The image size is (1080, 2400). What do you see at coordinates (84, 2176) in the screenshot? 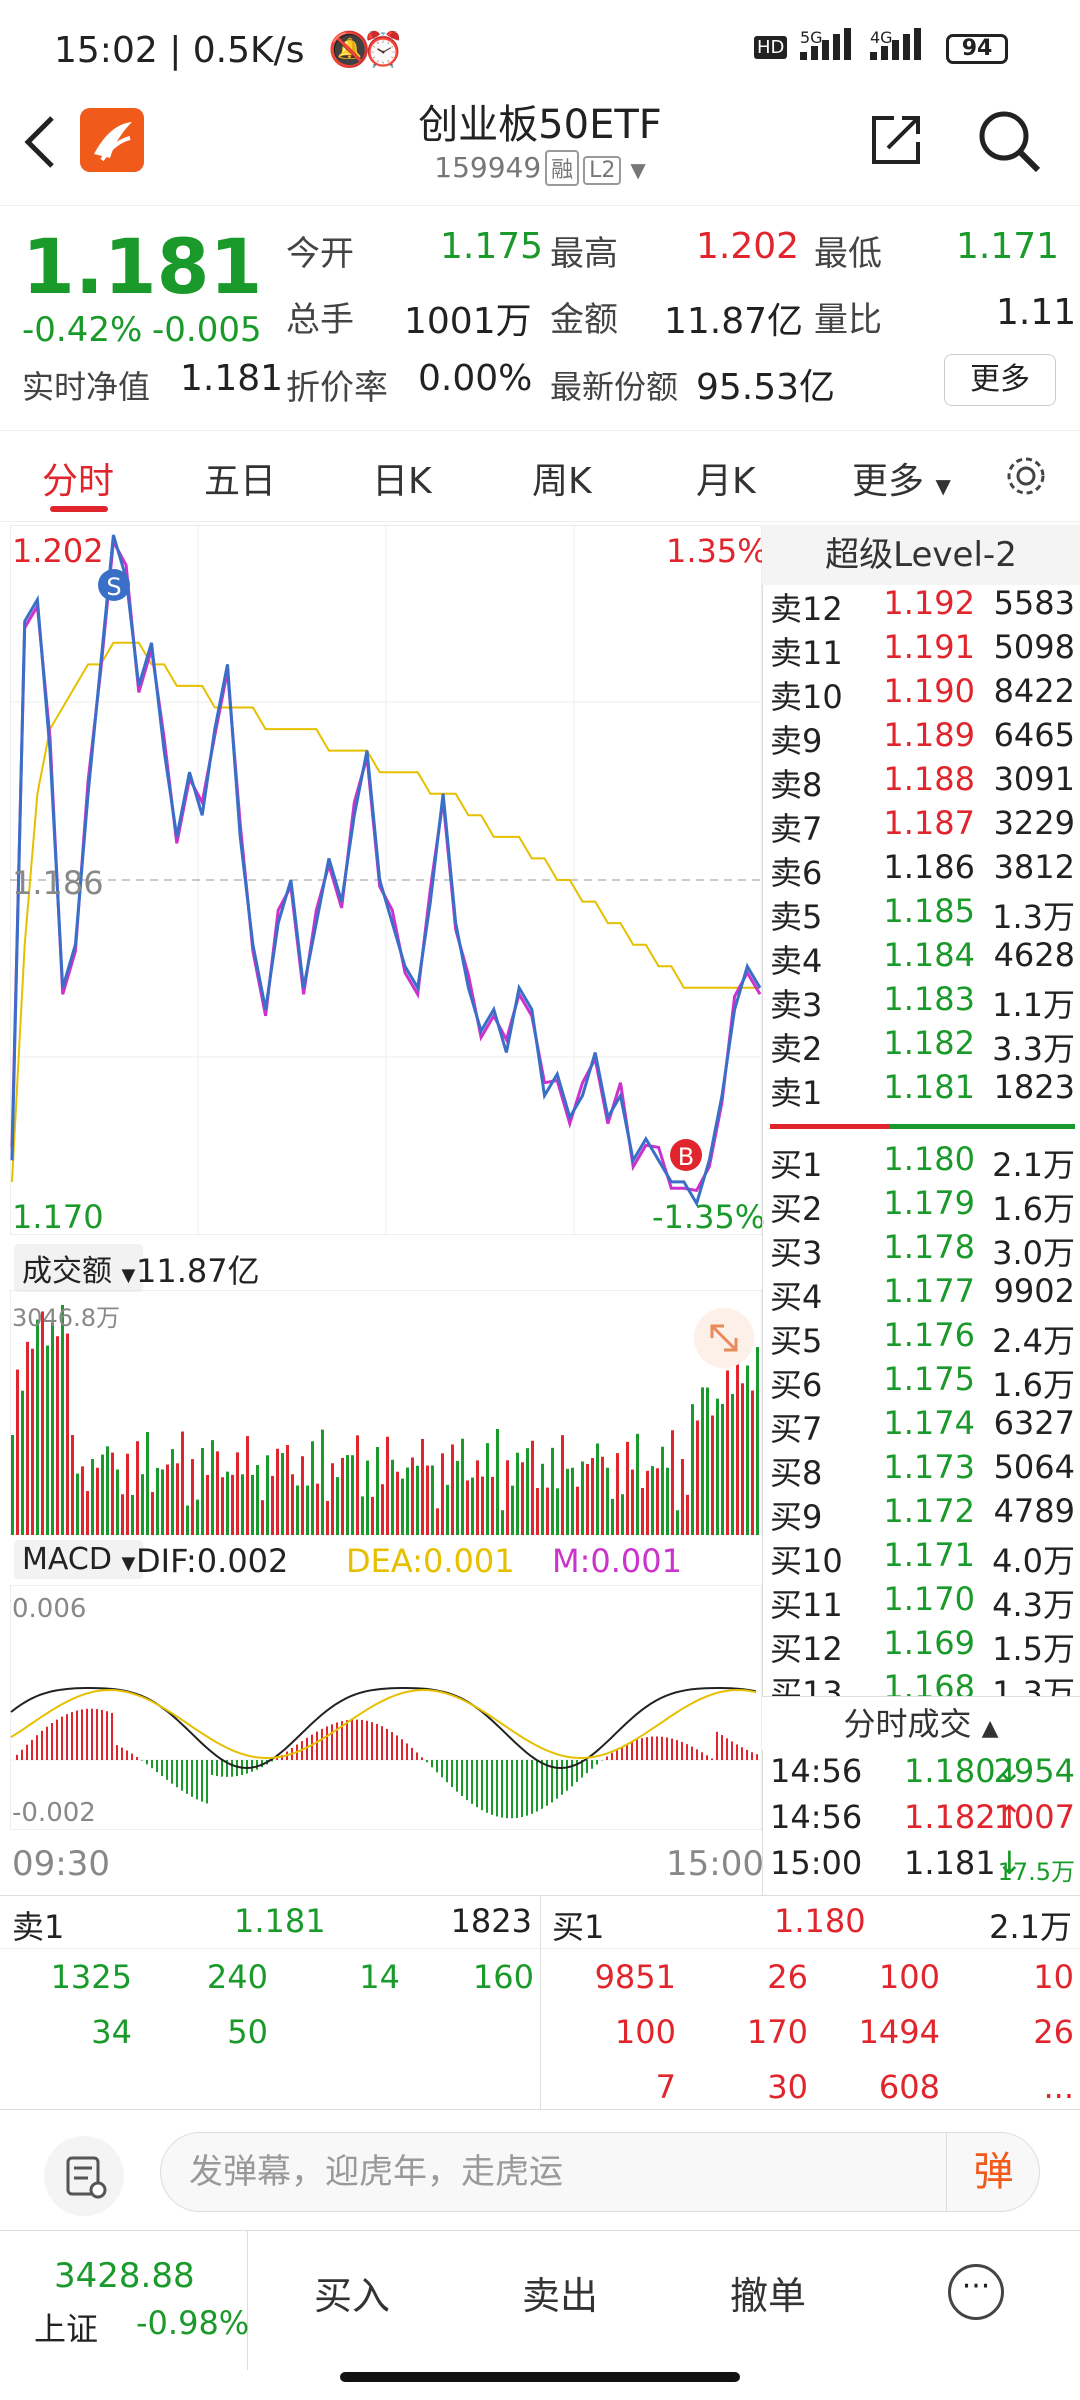
I see `notes-icon` at bounding box center [84, 2176].